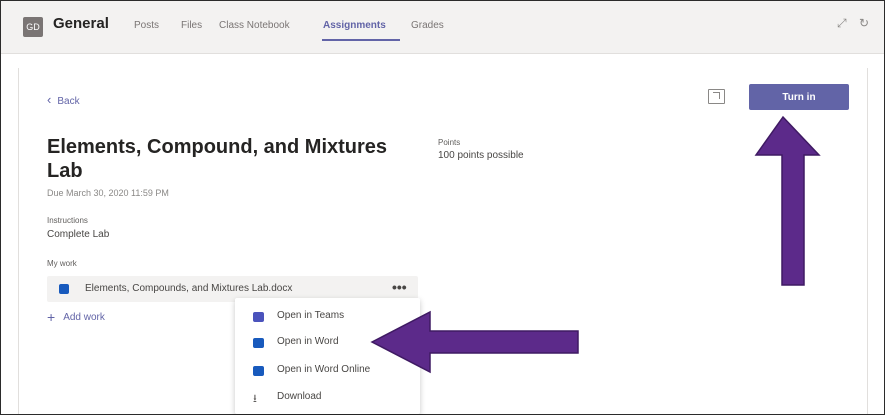 This screenshot has width=885, height=415. What do you see at coordinates (258, 371) in the screenshot?
I see `word-online-icon` at bounding box center [258, 371].